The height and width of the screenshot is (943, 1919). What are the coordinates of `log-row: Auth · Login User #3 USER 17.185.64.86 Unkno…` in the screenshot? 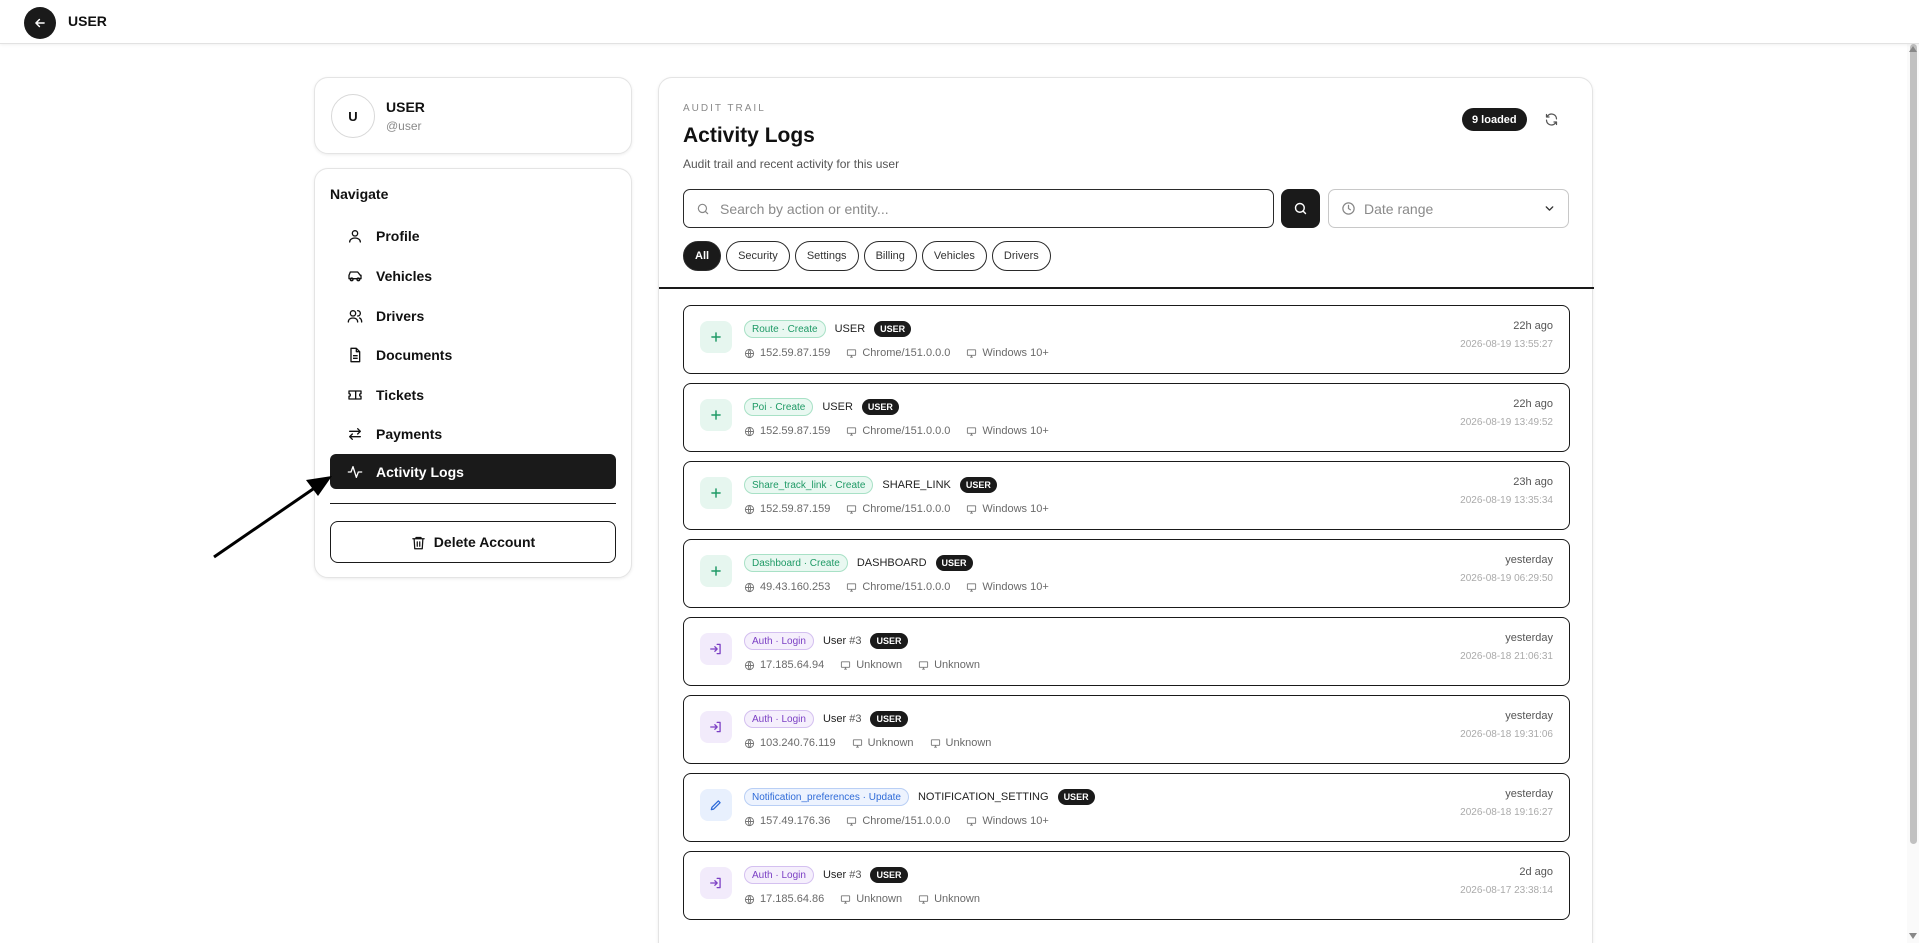 It's located at (1126, 885).